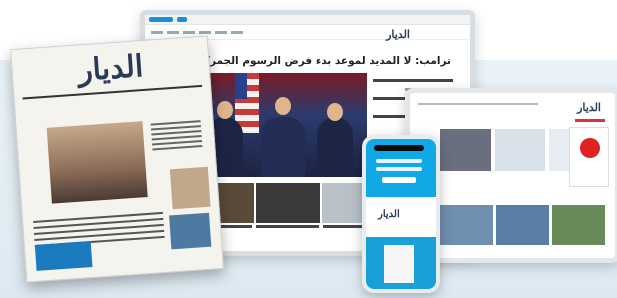 This screenshot has height=298, width=617. Describe the element at coordinates (307, 20) in the screenshot. I see `browser-topbar` at that location.